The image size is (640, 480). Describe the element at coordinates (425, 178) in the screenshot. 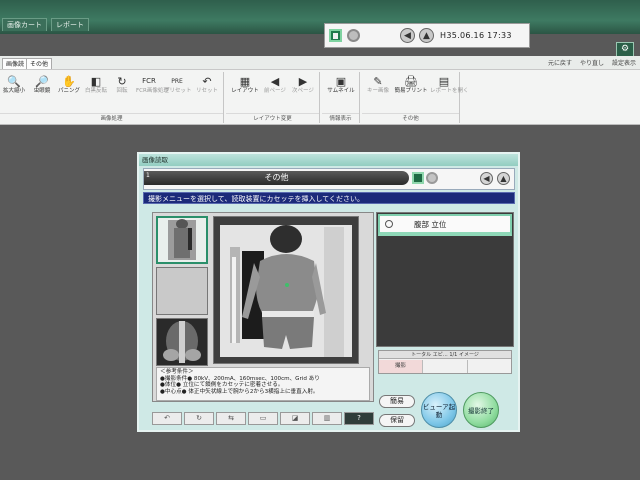

I see `header-status-icons` at that location.